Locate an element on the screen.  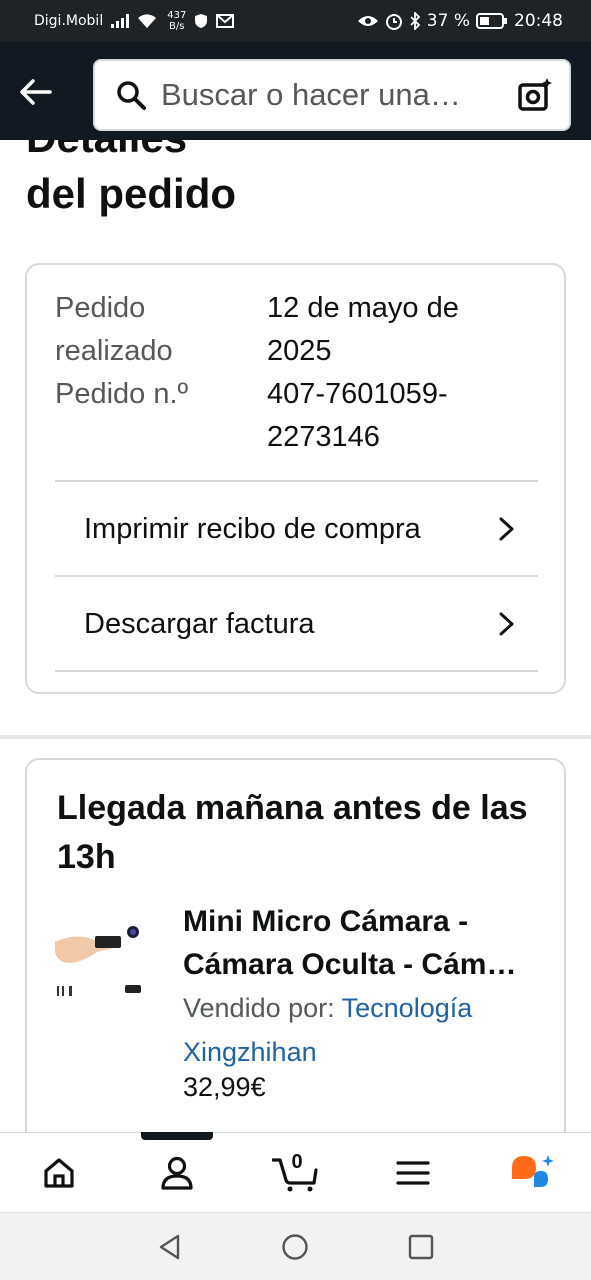
order-placed-date: 12 de mayo de 2025 is located at coordinates (363, 329).